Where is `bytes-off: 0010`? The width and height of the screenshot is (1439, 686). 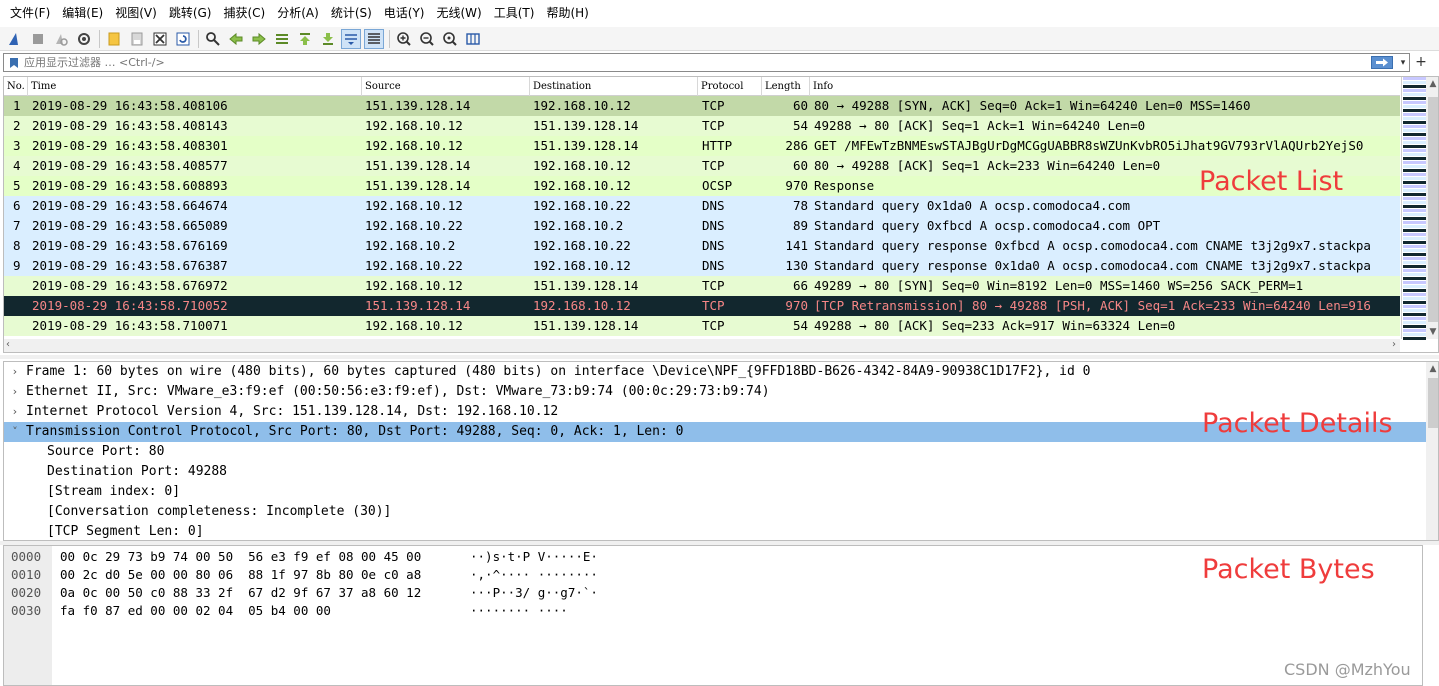 bytes-off: 0010 is located at coordinates (26, 575).